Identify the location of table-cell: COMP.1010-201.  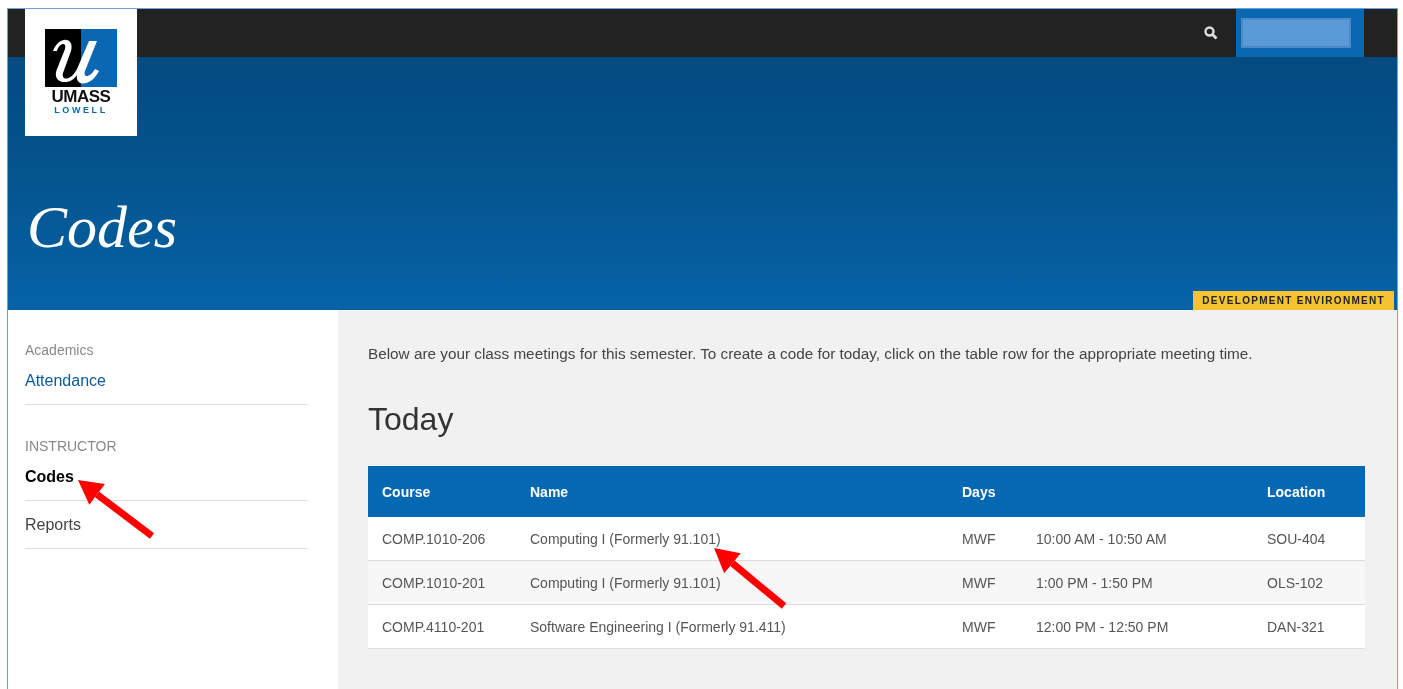
(434, 582).